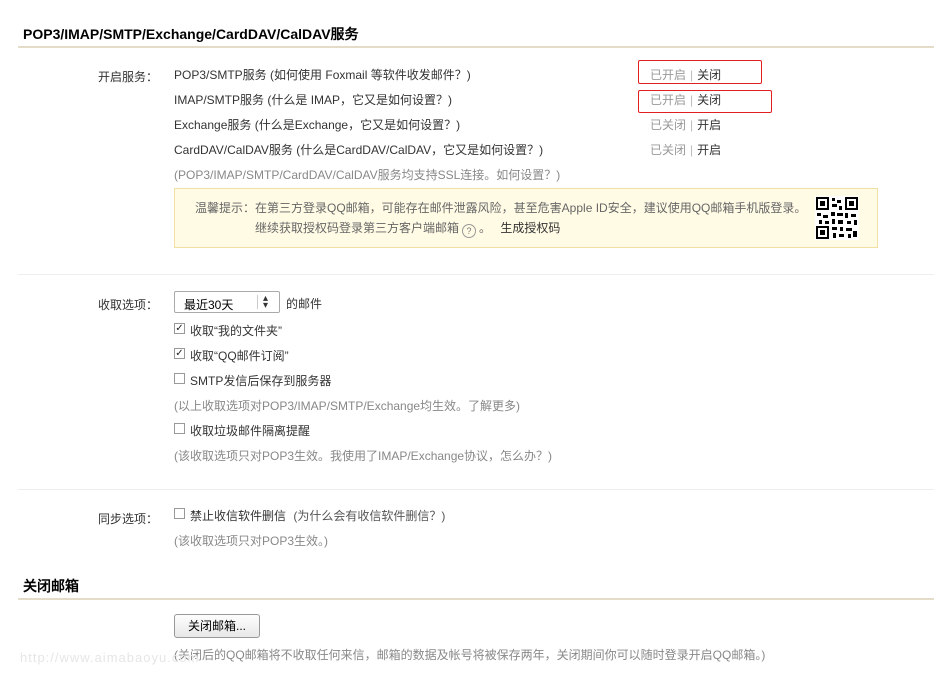 The width and height of the screenshot is (934, 684). I want to click on tip-text-line2: 继续获取授权码登录第三方客户端邮箱?。 生成授权码, so click(407, 228).